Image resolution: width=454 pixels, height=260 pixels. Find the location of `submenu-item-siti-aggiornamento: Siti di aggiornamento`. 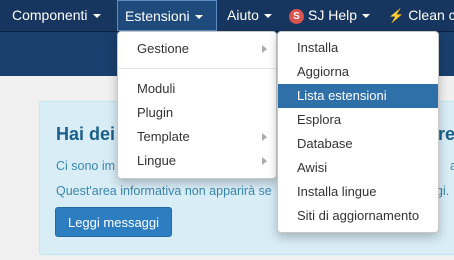

submenu-item-siti-aggiornamento: Siti di aggiornamento is located at coordinates (358, 216).